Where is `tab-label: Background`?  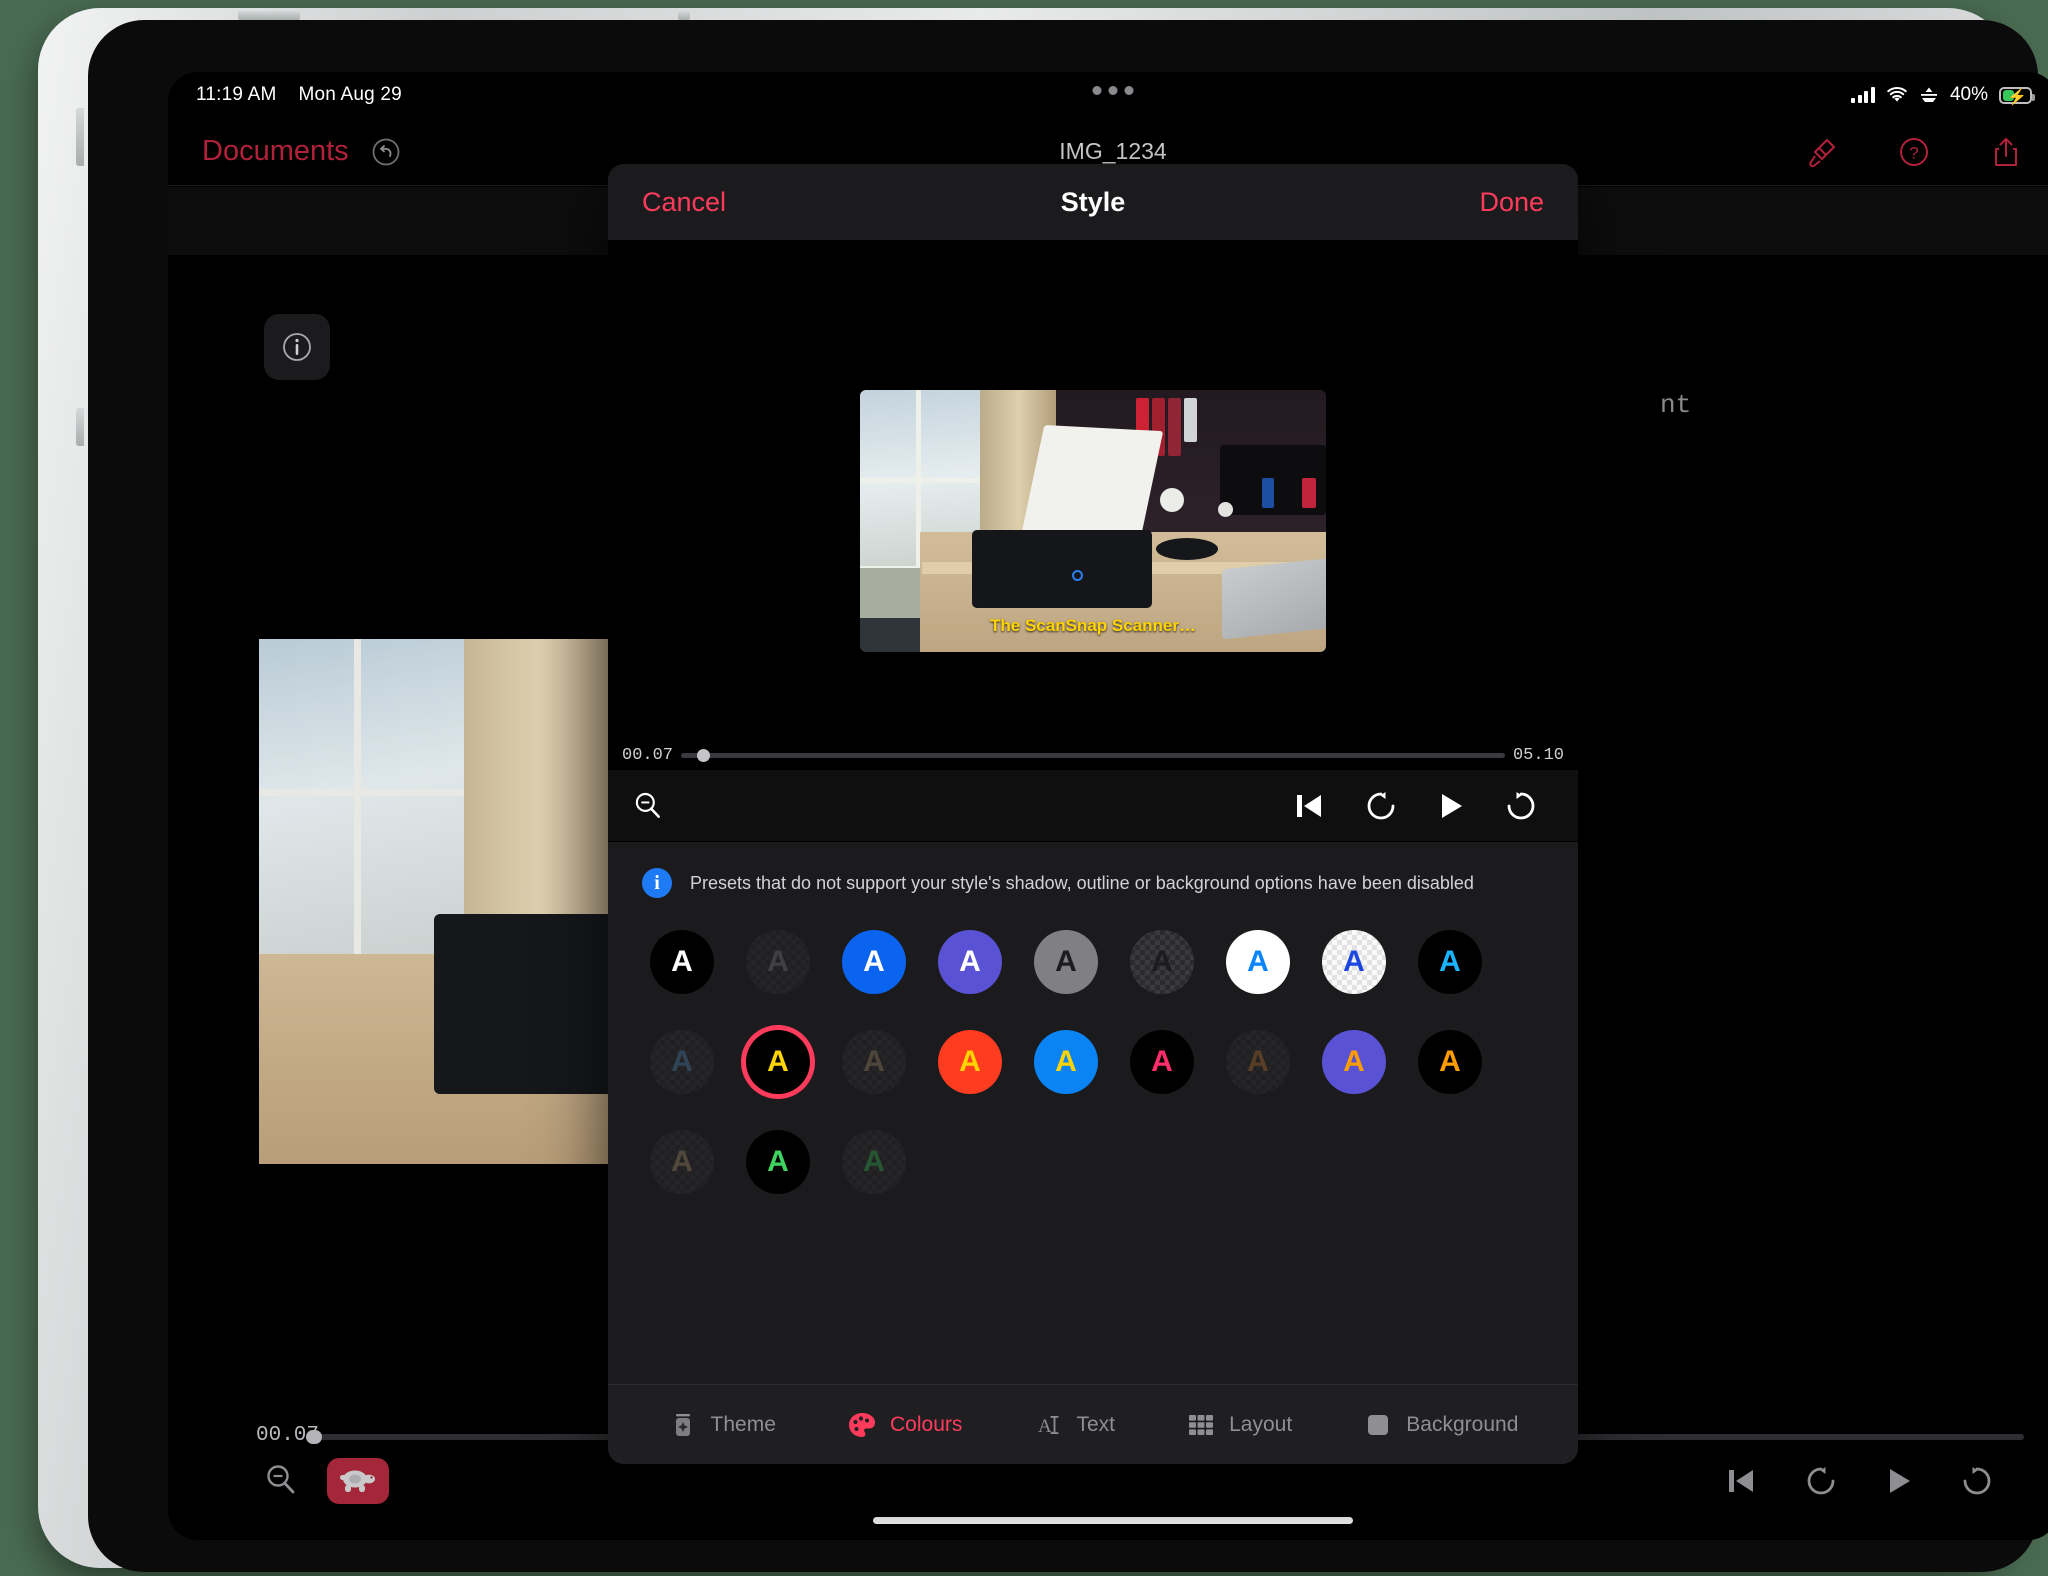
tab-label: Background is located at coordinates (1462, 1424).